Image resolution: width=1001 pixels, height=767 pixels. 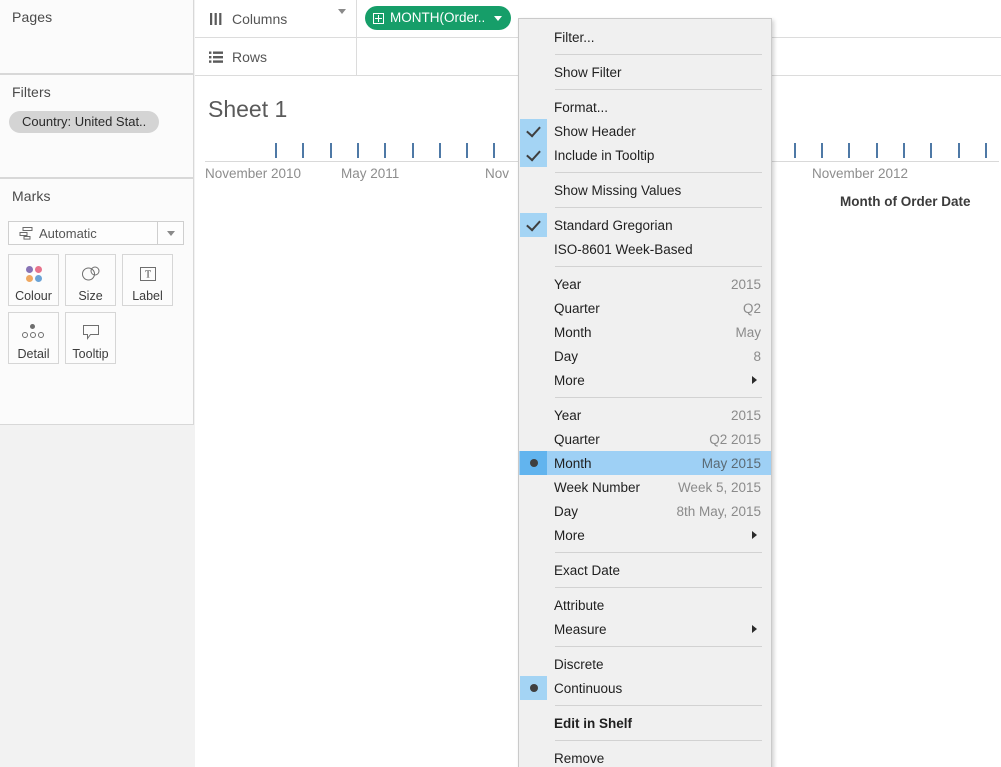 I want to click on marks-label-button: T Label, so click(x=147, y=280).